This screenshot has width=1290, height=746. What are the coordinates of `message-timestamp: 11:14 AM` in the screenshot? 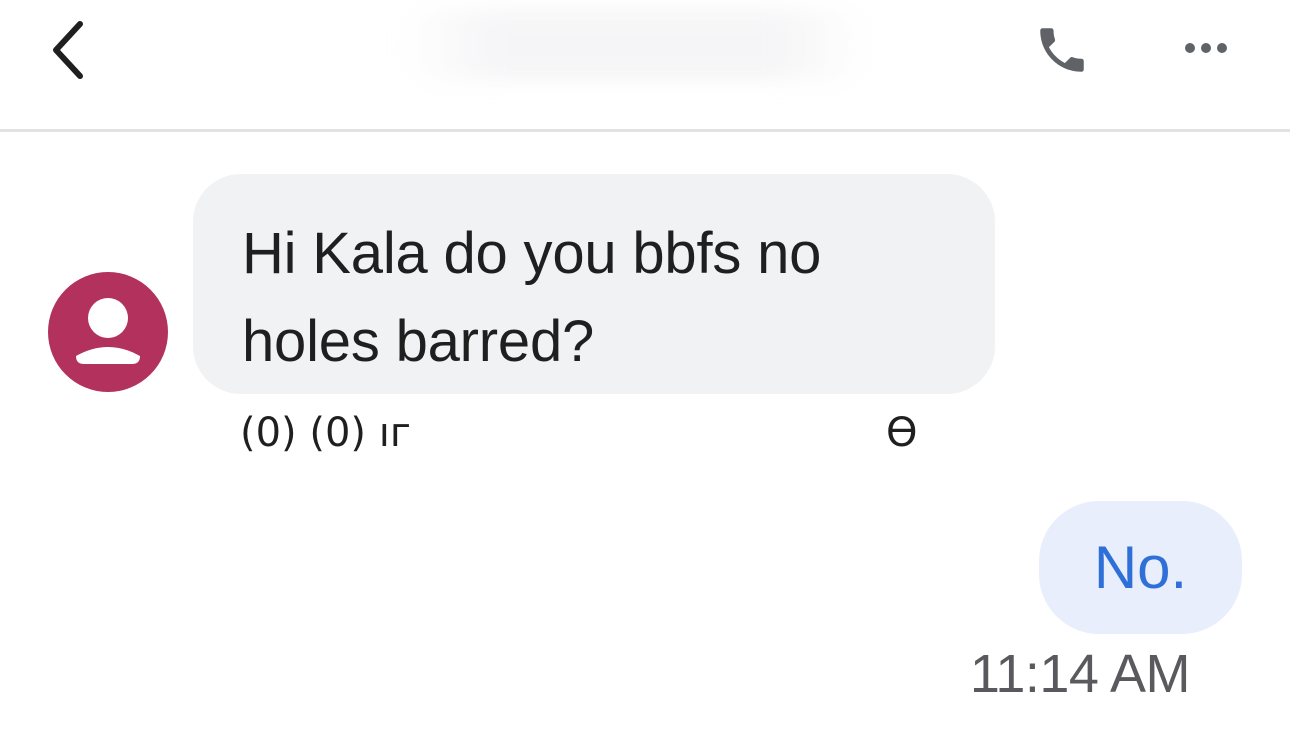 It's located at (1080, 674).